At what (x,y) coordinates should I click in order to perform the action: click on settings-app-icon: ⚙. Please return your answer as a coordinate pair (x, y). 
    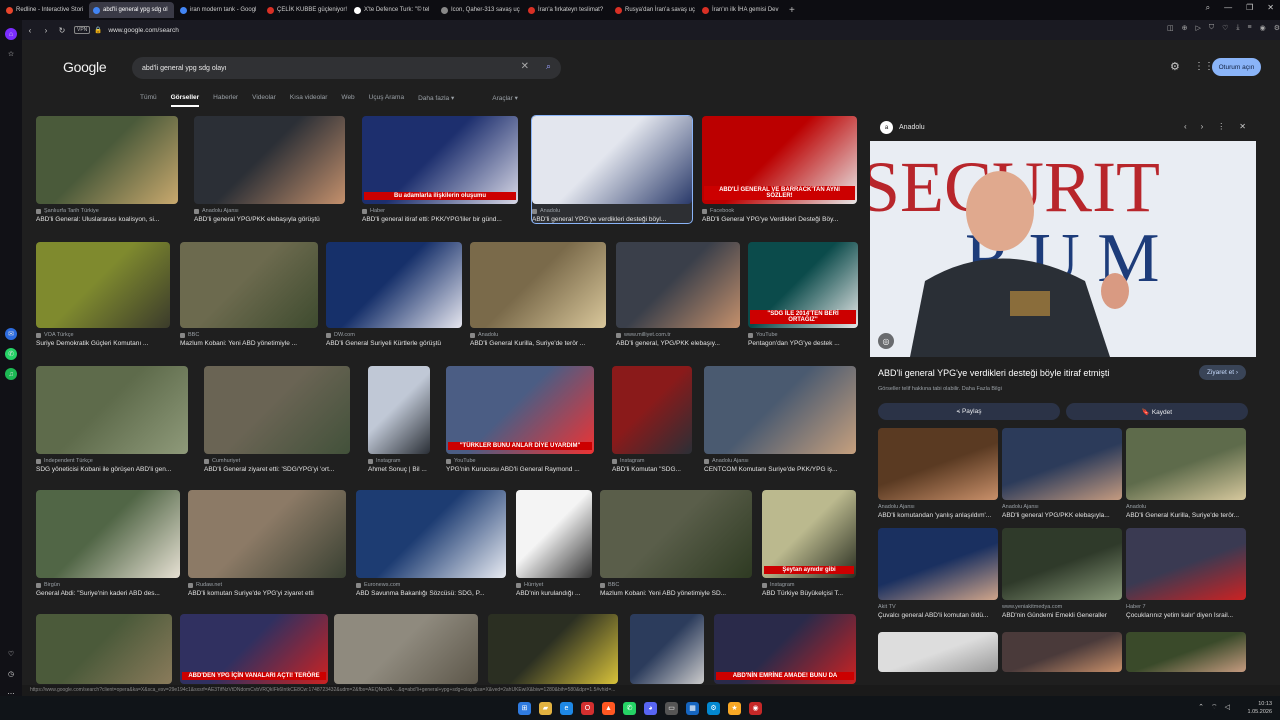
    Looking at the image, I should click on (713, 708).